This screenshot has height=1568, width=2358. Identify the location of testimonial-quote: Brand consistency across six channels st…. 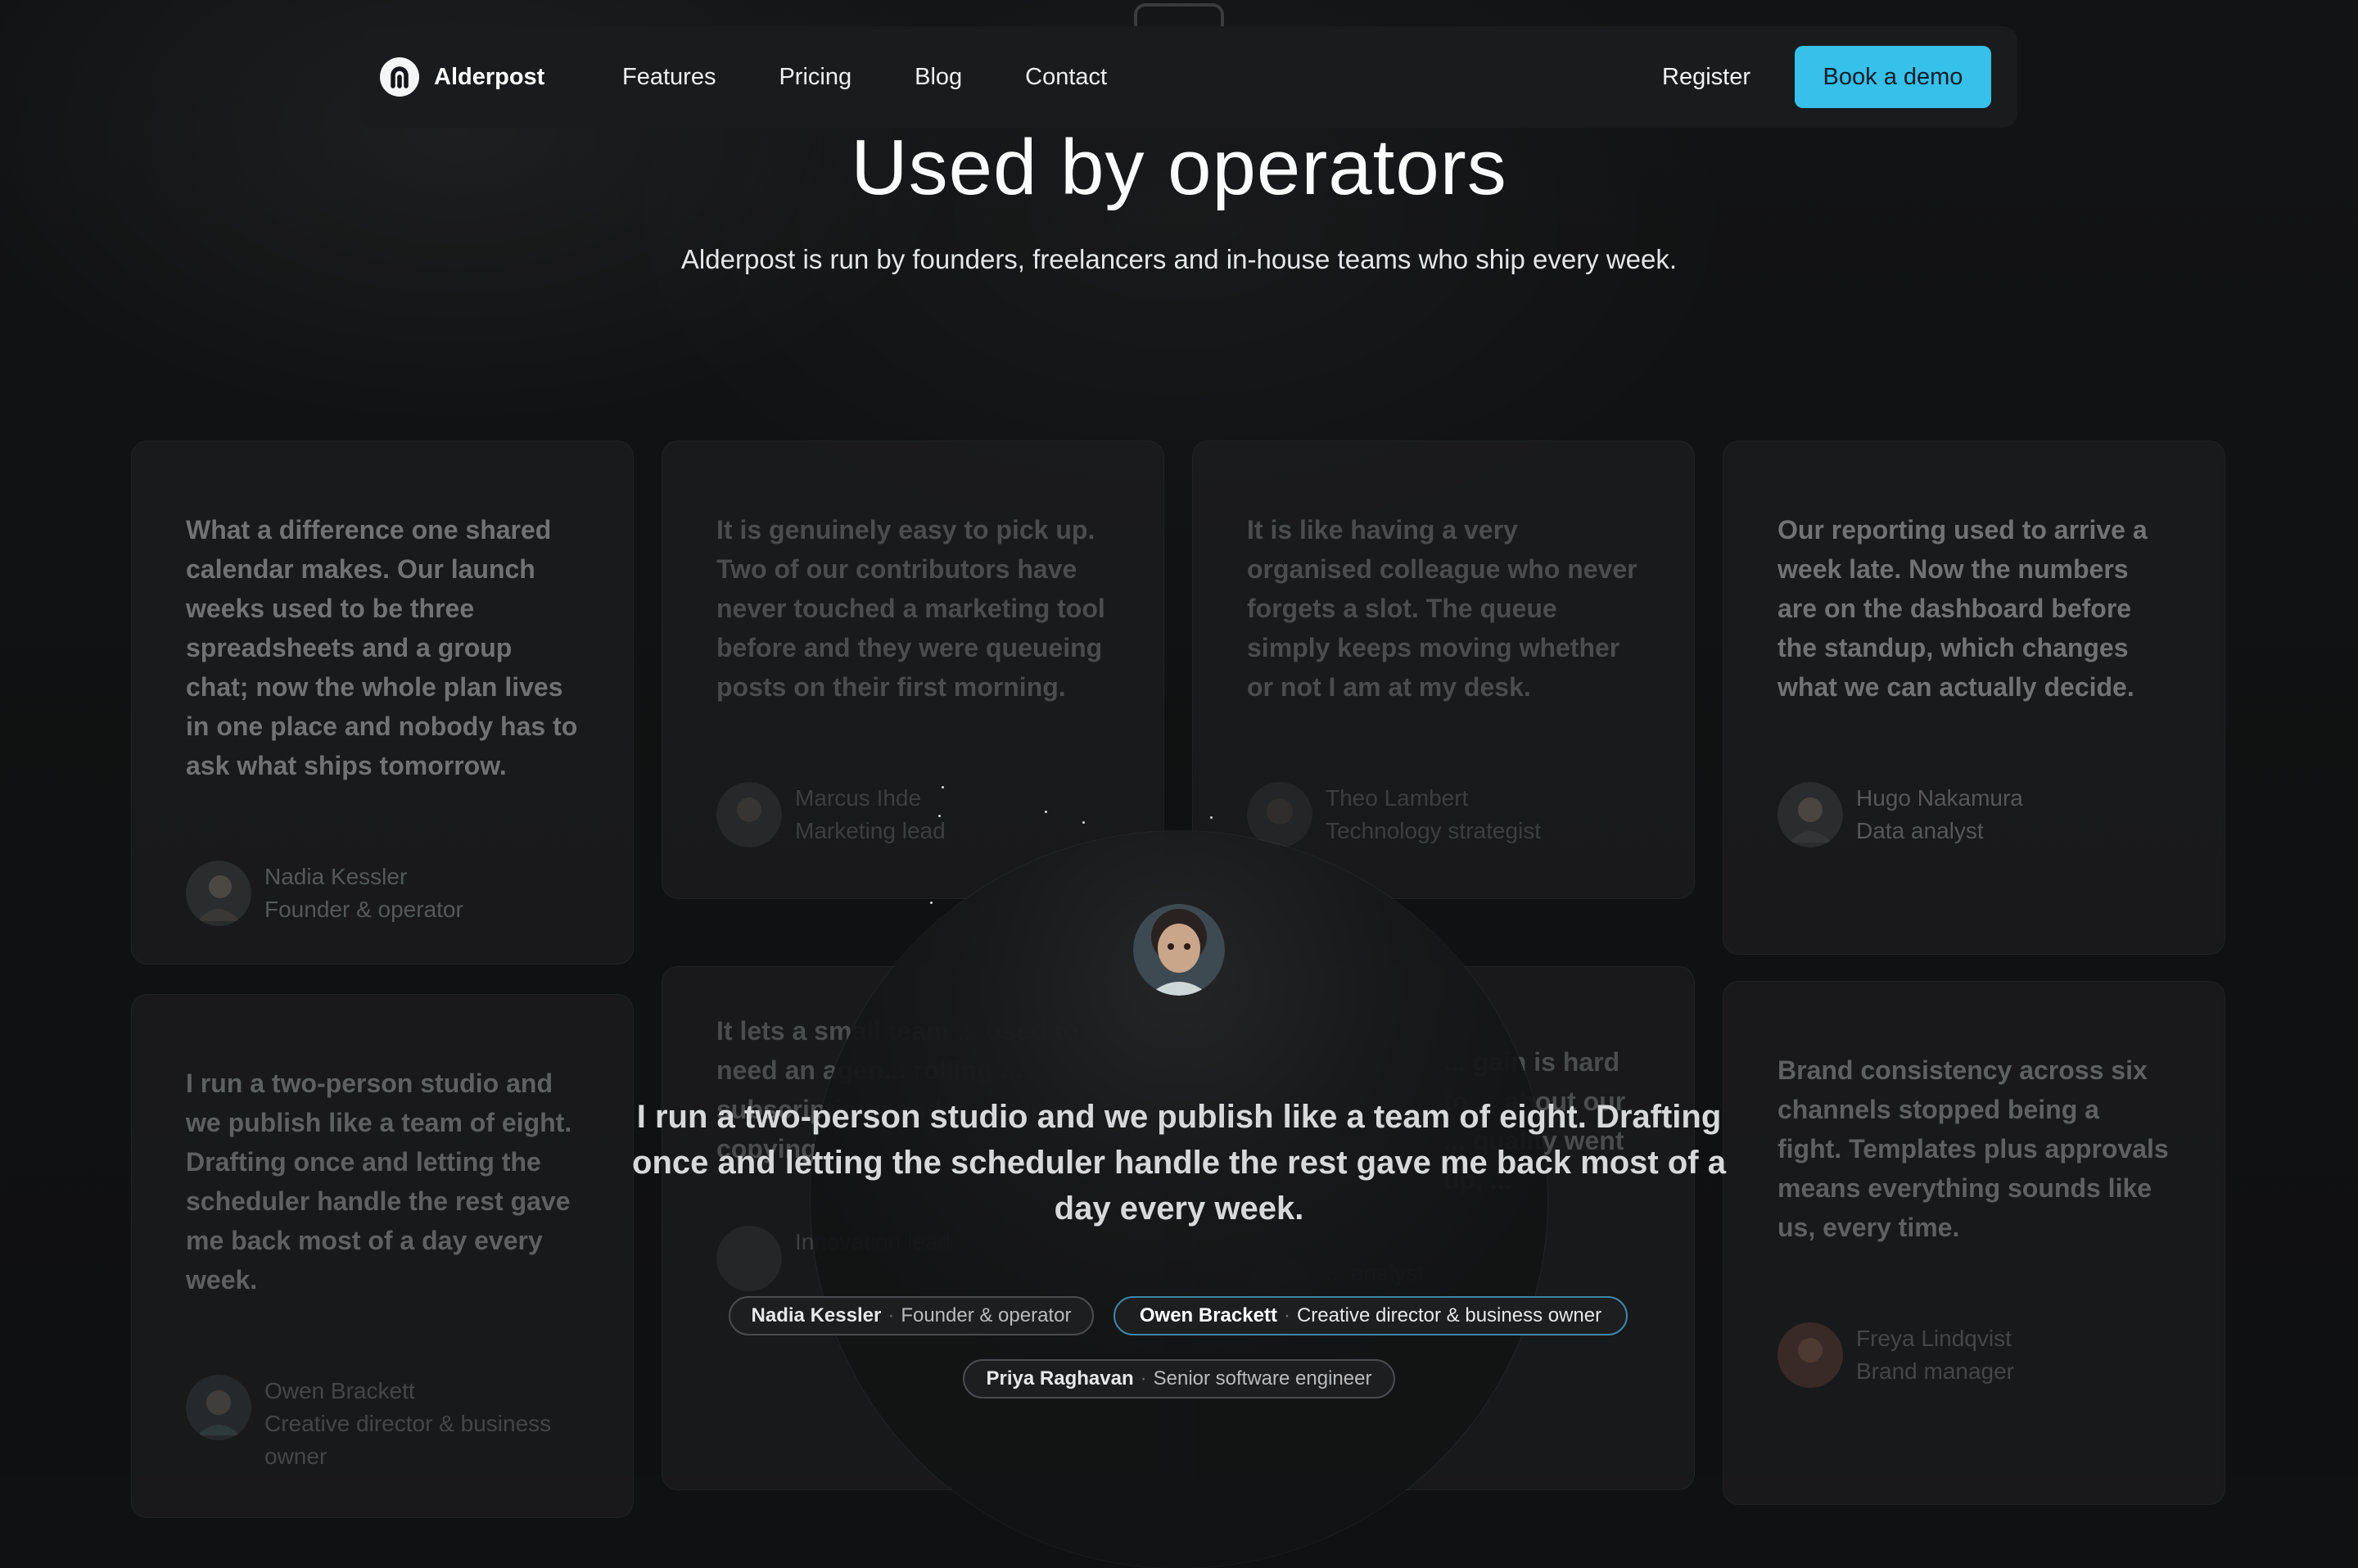
(1973, 1149).